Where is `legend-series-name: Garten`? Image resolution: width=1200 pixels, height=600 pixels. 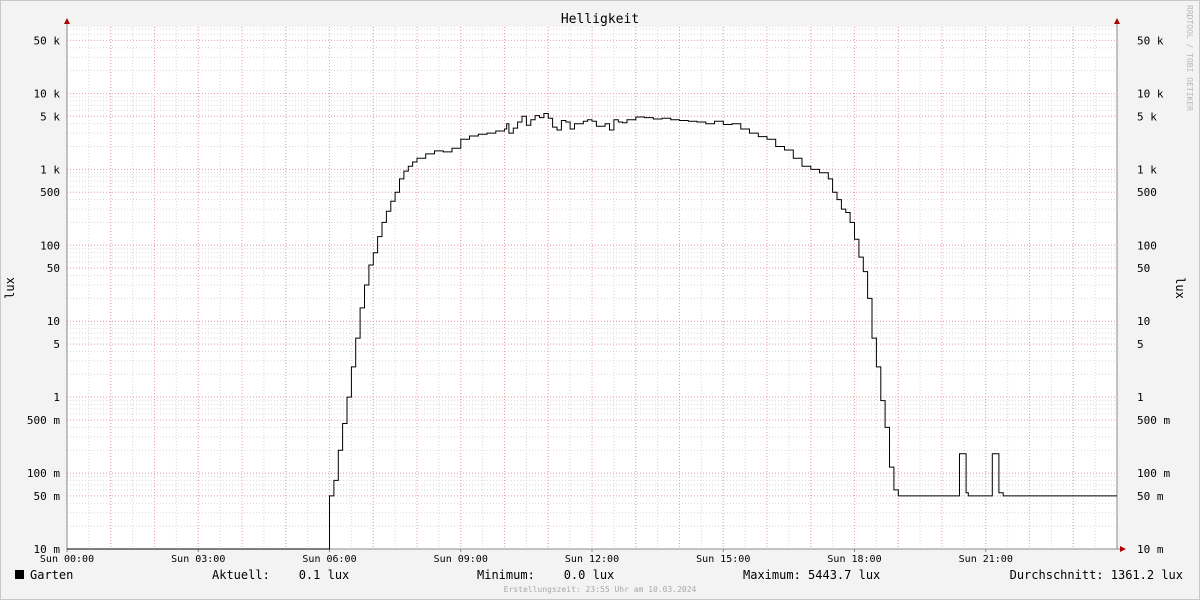
legend-series-name: Garten is located at coordinates (51, 575).